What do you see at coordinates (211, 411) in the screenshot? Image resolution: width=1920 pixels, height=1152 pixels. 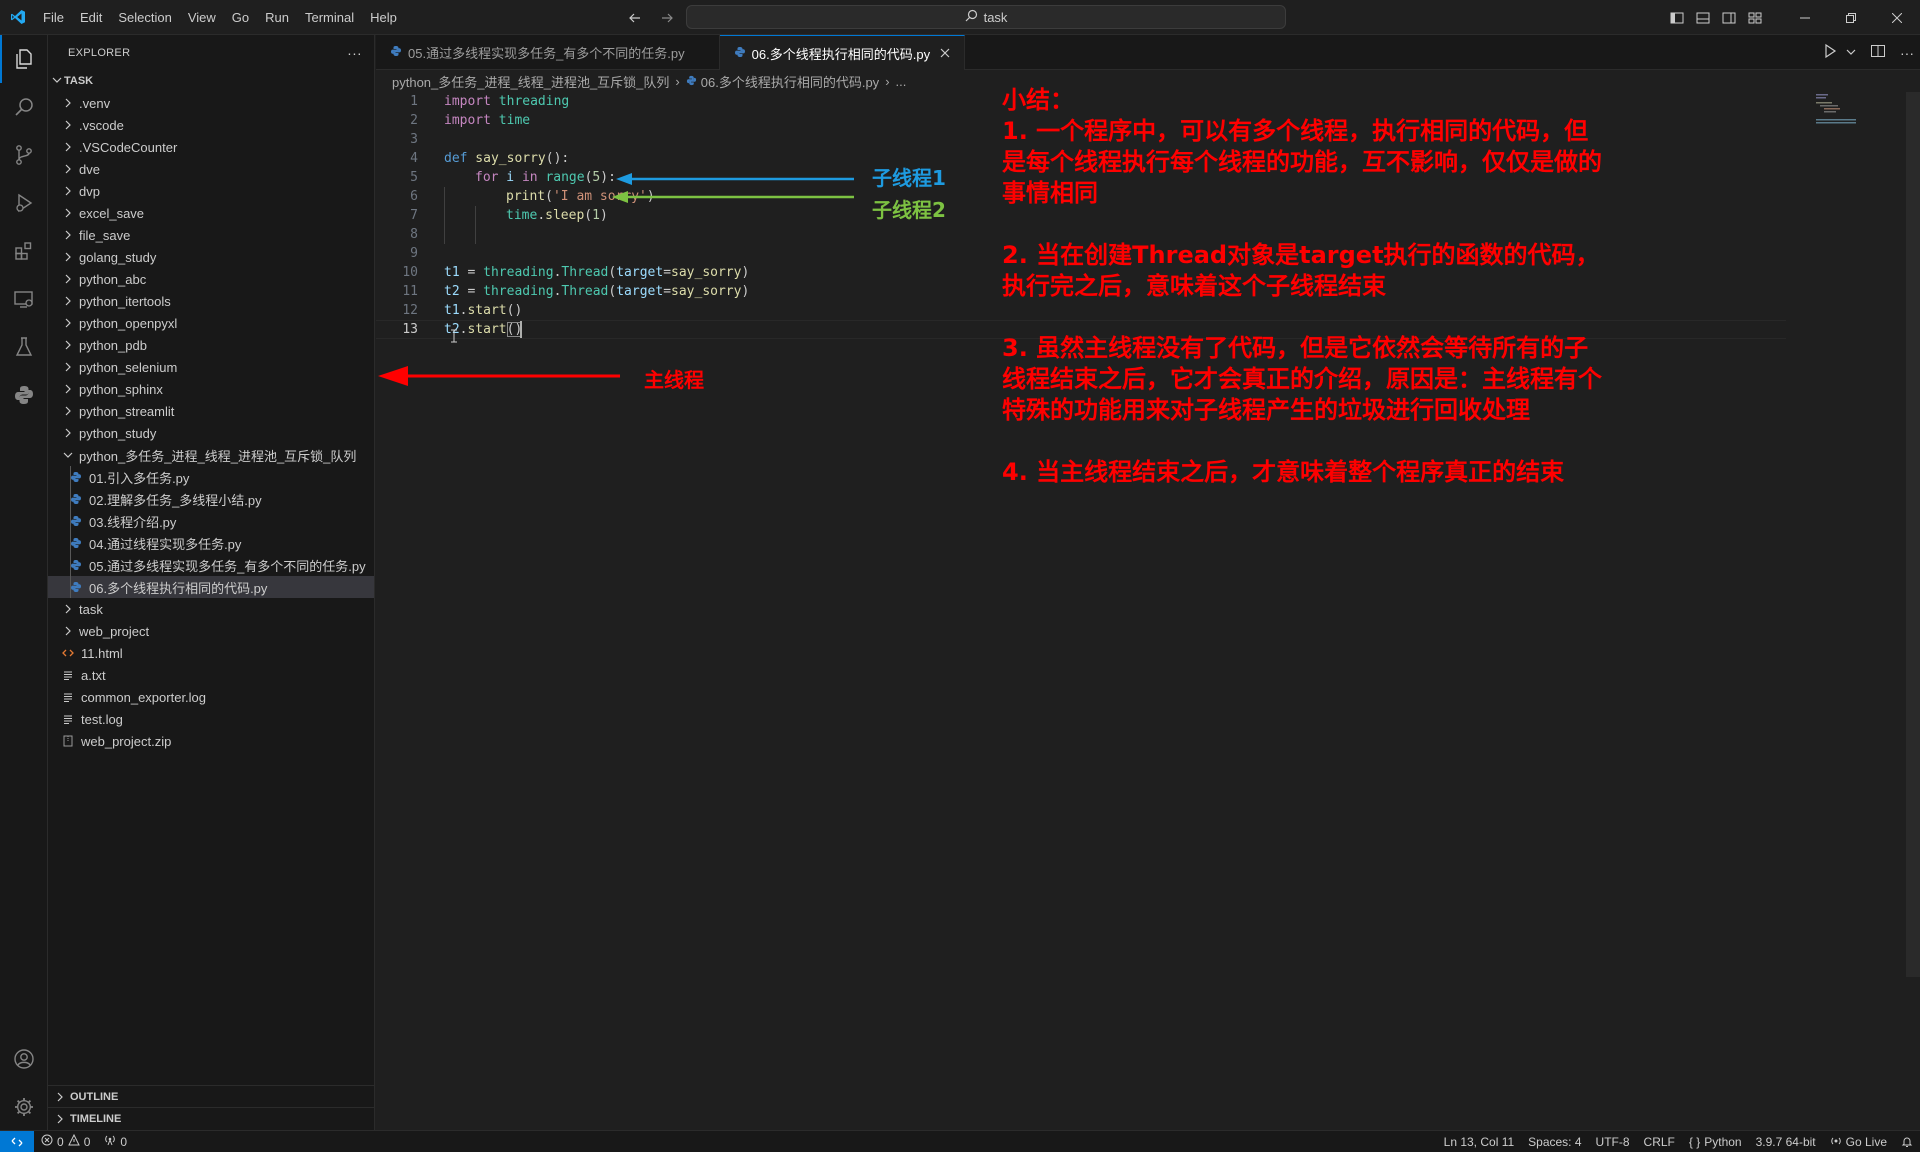 I see `folder-item: python_streamlit` at bounding box center [211, 411].